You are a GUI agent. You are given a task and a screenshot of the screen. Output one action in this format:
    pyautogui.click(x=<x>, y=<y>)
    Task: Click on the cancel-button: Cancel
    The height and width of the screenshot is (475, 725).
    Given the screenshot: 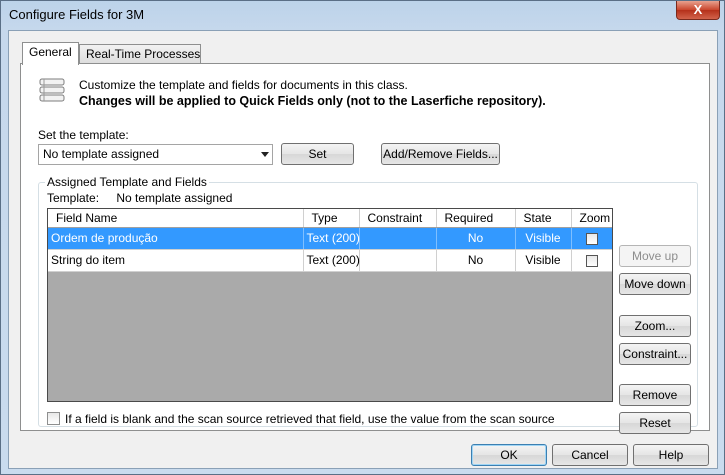 What is the action you would take?
    pyautogui.click(x=590, y=455)
    